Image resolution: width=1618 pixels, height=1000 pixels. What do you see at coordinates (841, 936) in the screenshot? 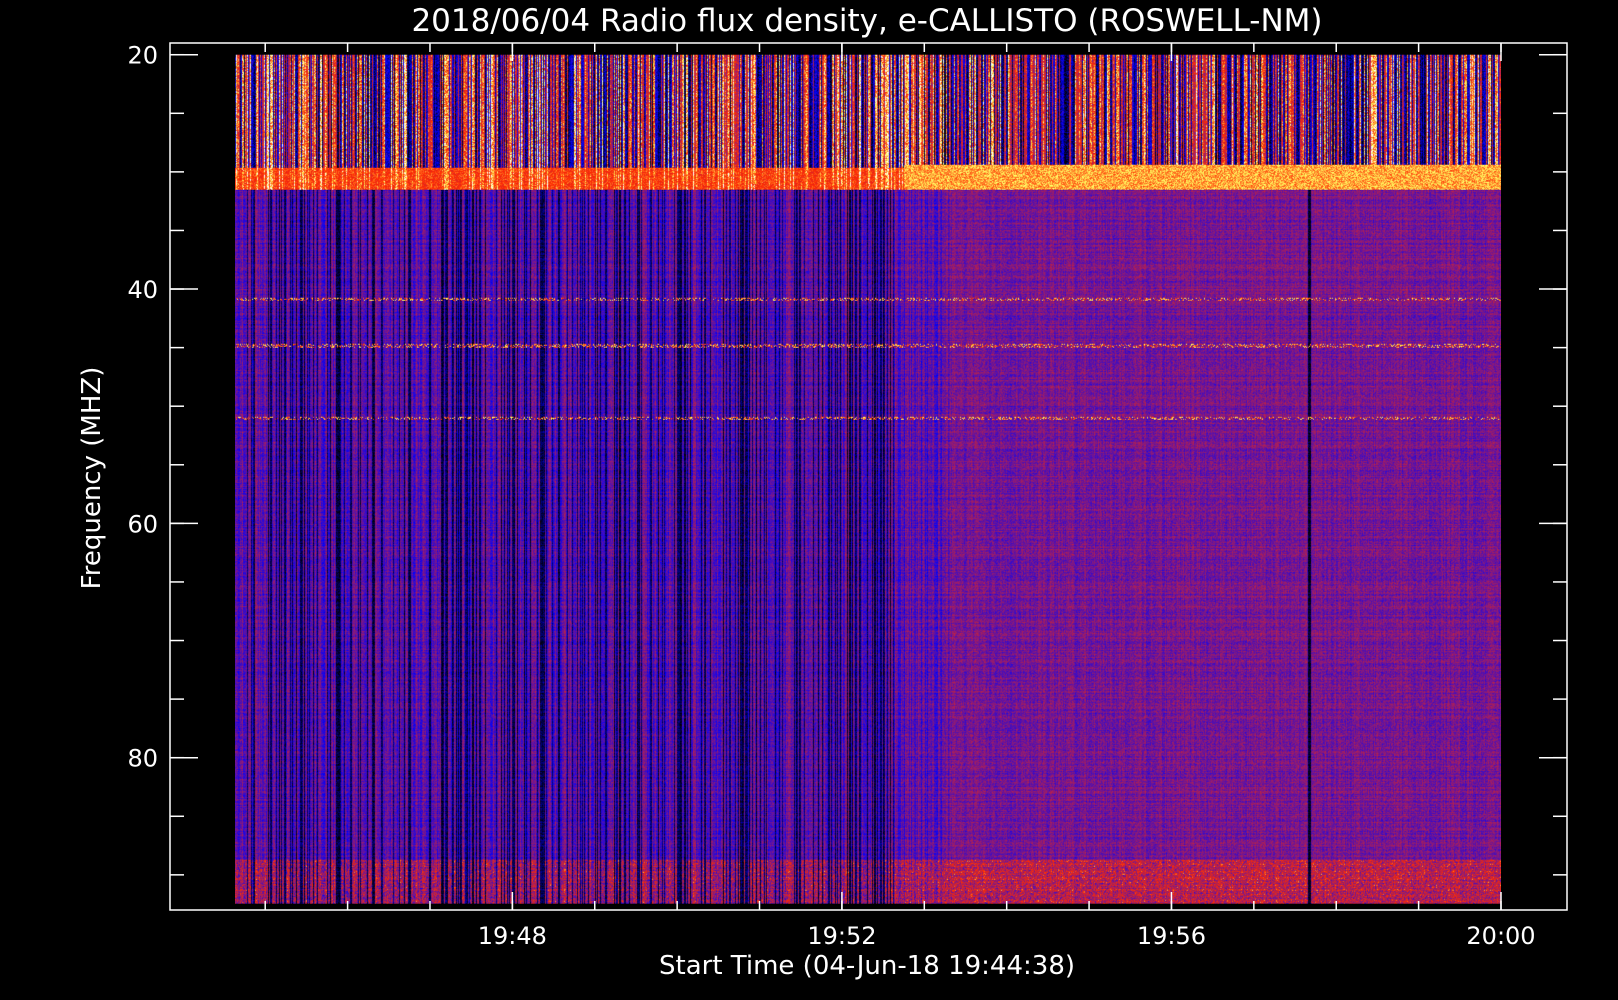
I see `x-tick-label: 19:52` at bounding box center [841, 936].